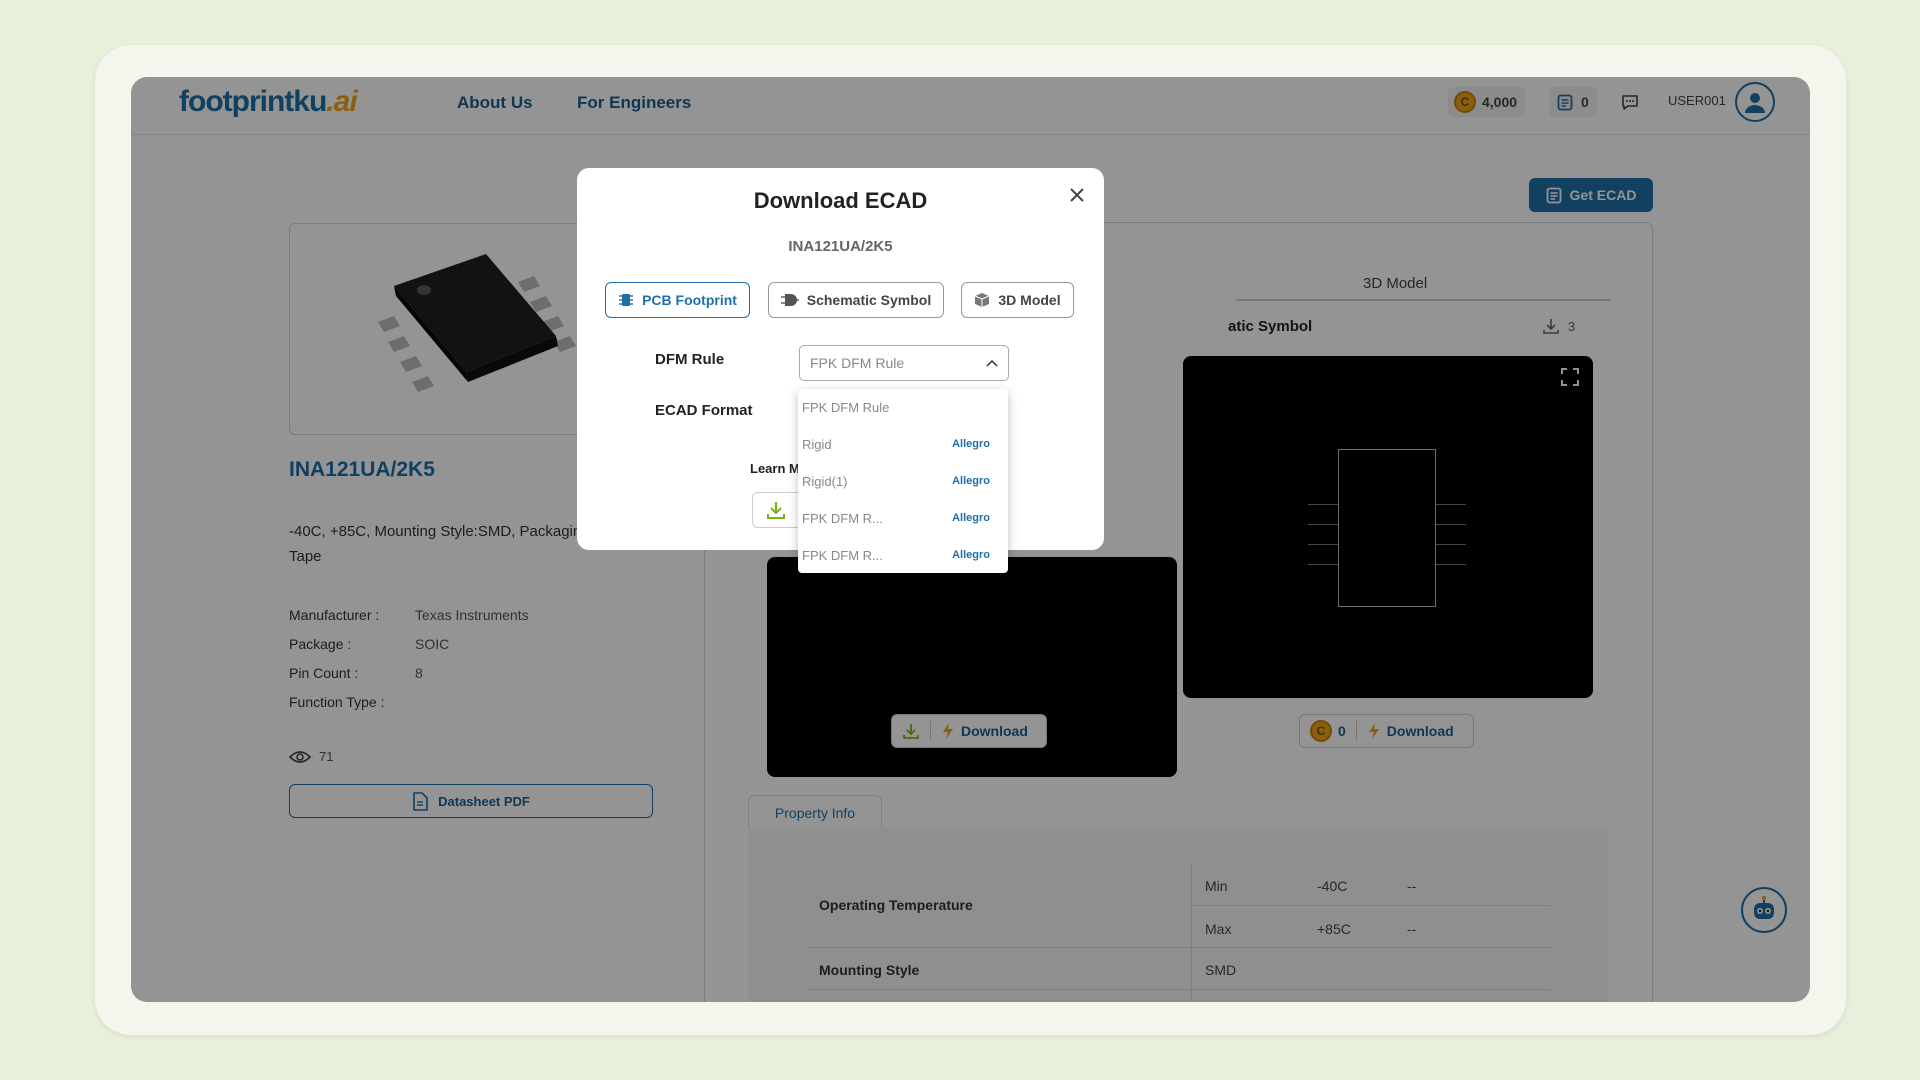  What do you see at coordinates (982, 300) in the screenshot?
I see `cube-icon` at bounding box center [982, 300].